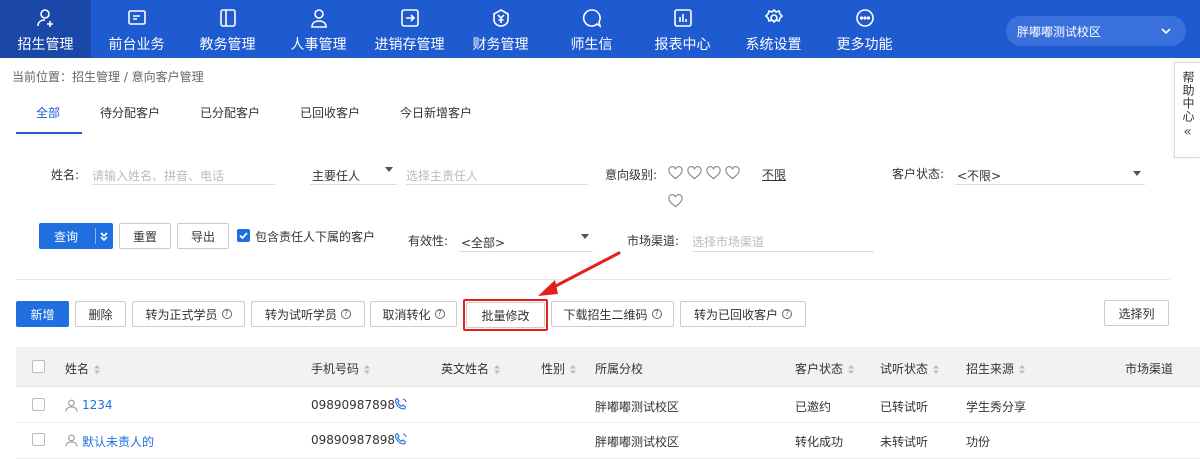 The width and height of the screenshot is (1200, 459). Describe the element at coordinates (591, 45) in the screenshot. I see `nav-label: 师生信` at that location.